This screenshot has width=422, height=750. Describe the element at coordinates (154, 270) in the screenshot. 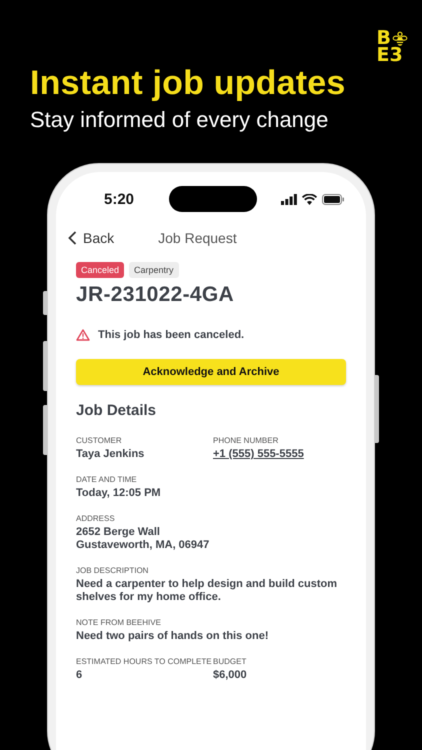

I see `tag: Carpentry` at that location.